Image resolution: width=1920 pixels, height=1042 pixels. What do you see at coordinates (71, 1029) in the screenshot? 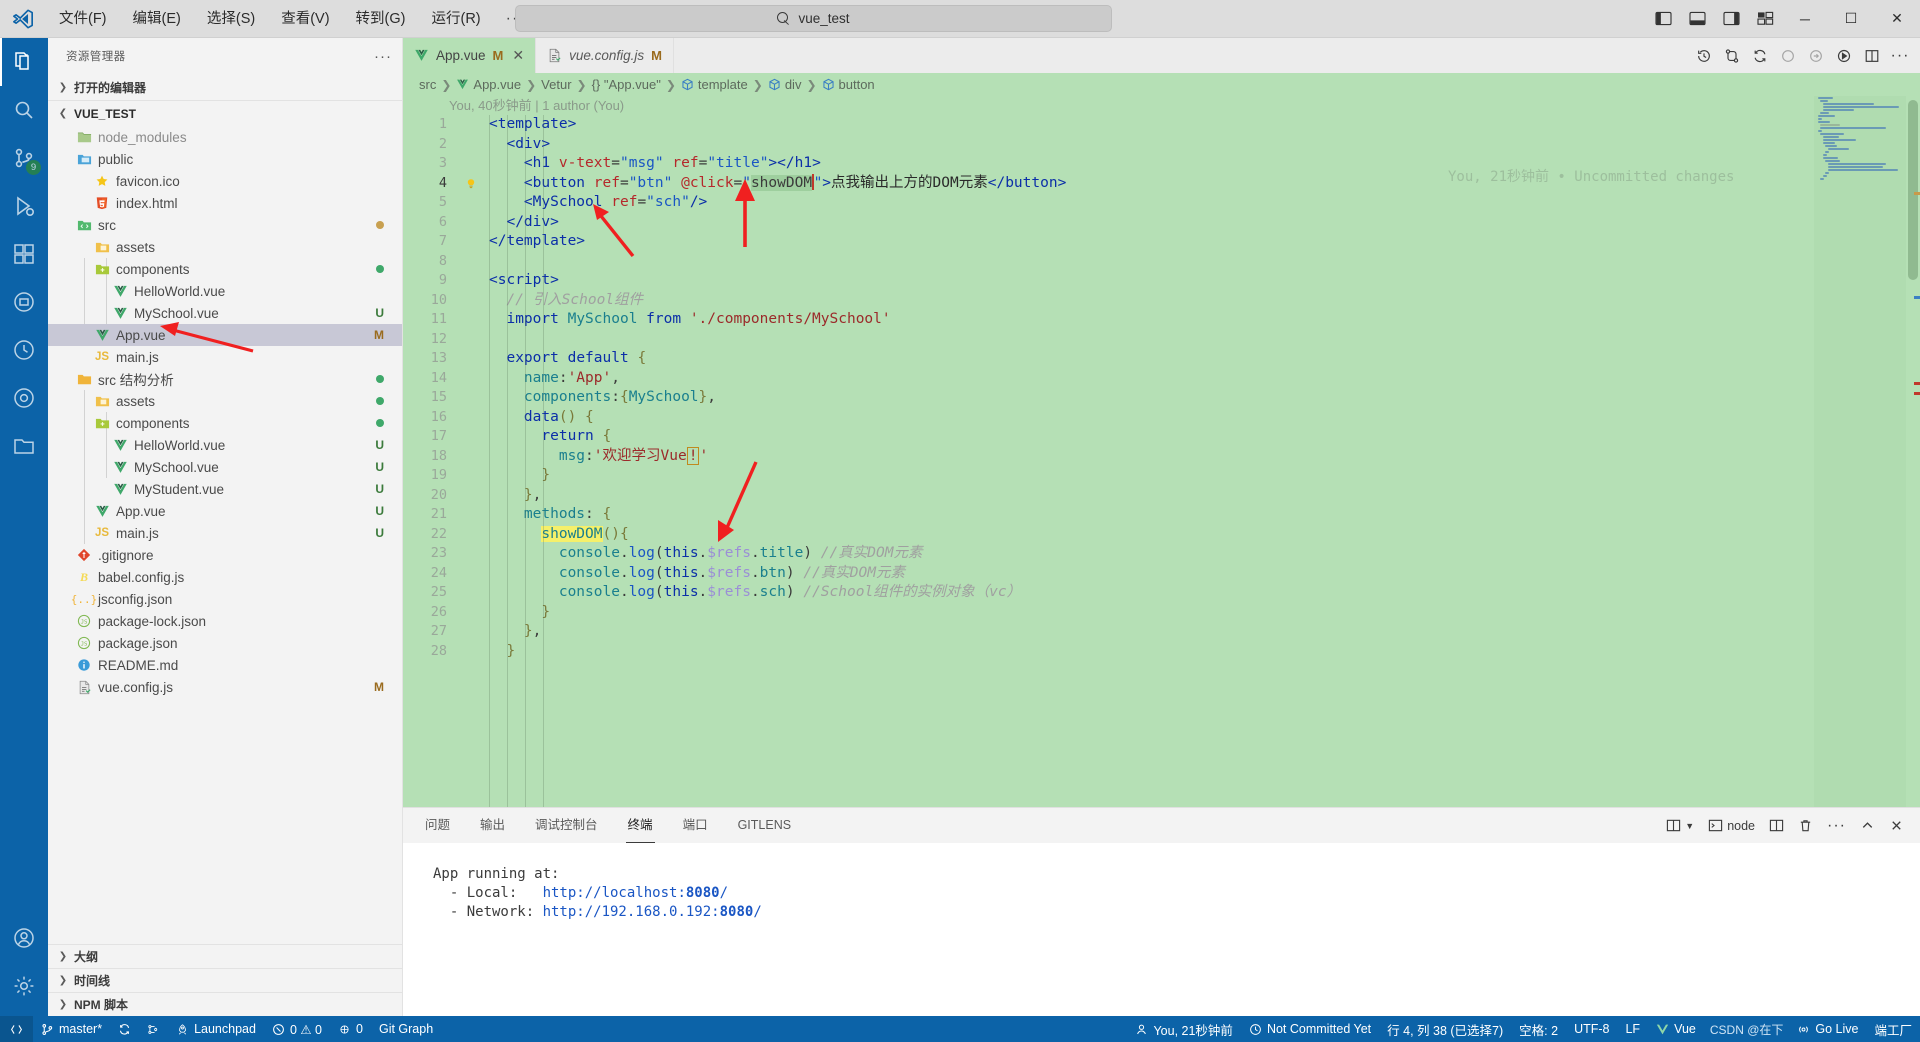
I see `status-branch: master*` at bounding box center [71, 1029].